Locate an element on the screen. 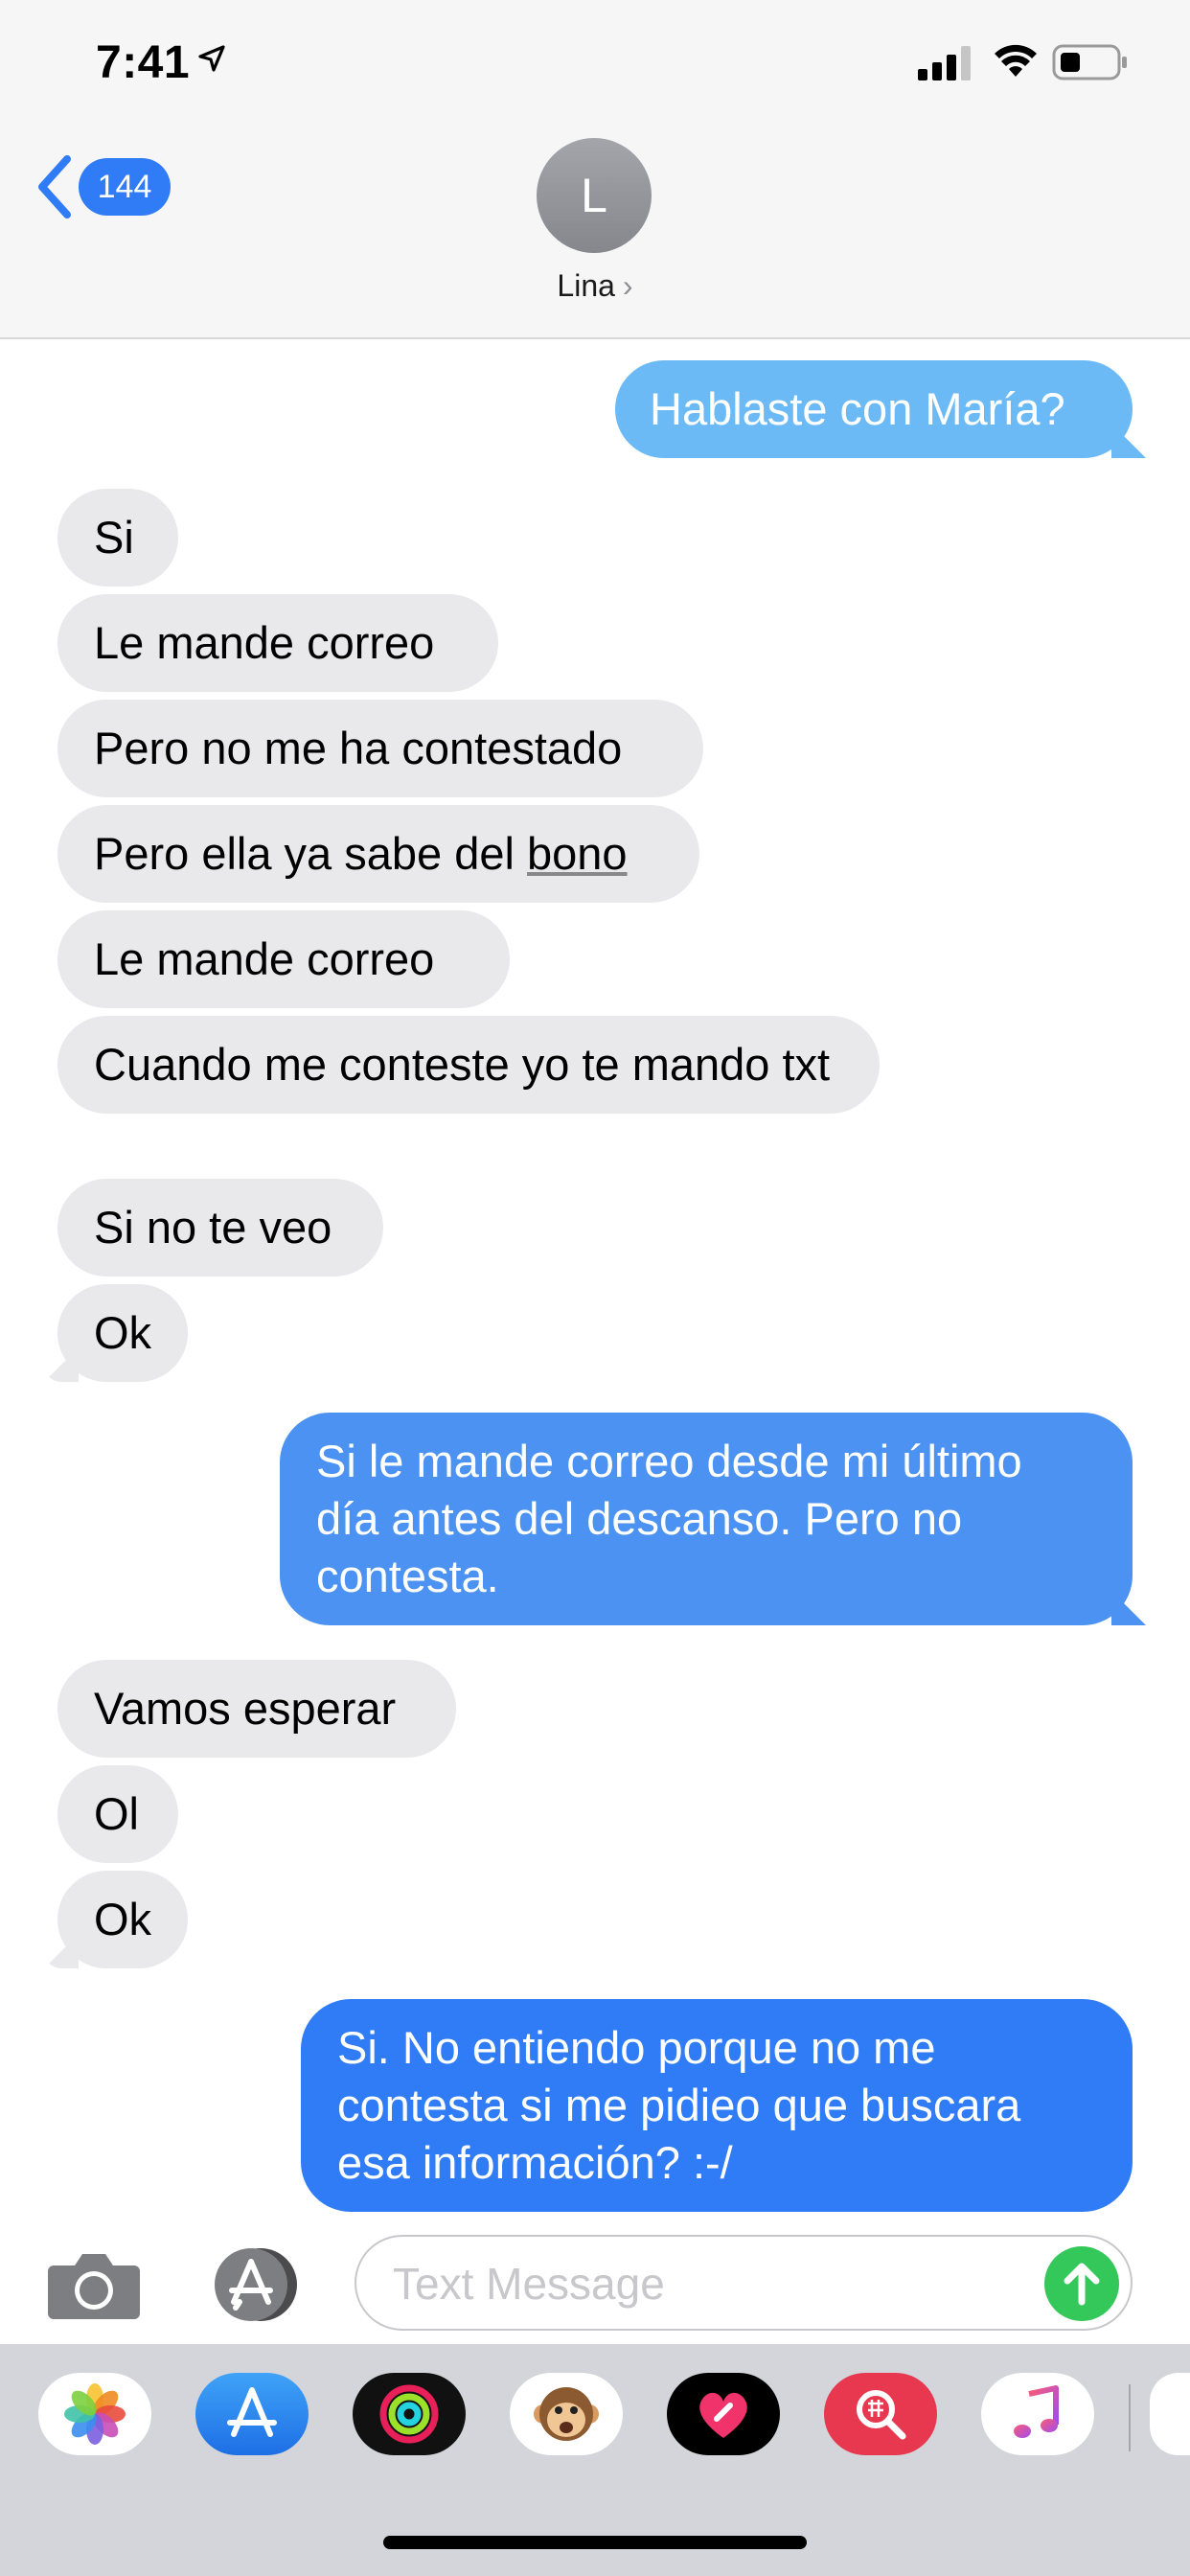 This screenshot has height=2576, width=1190. contact-name: Lina is located at coordinates (586, 285).